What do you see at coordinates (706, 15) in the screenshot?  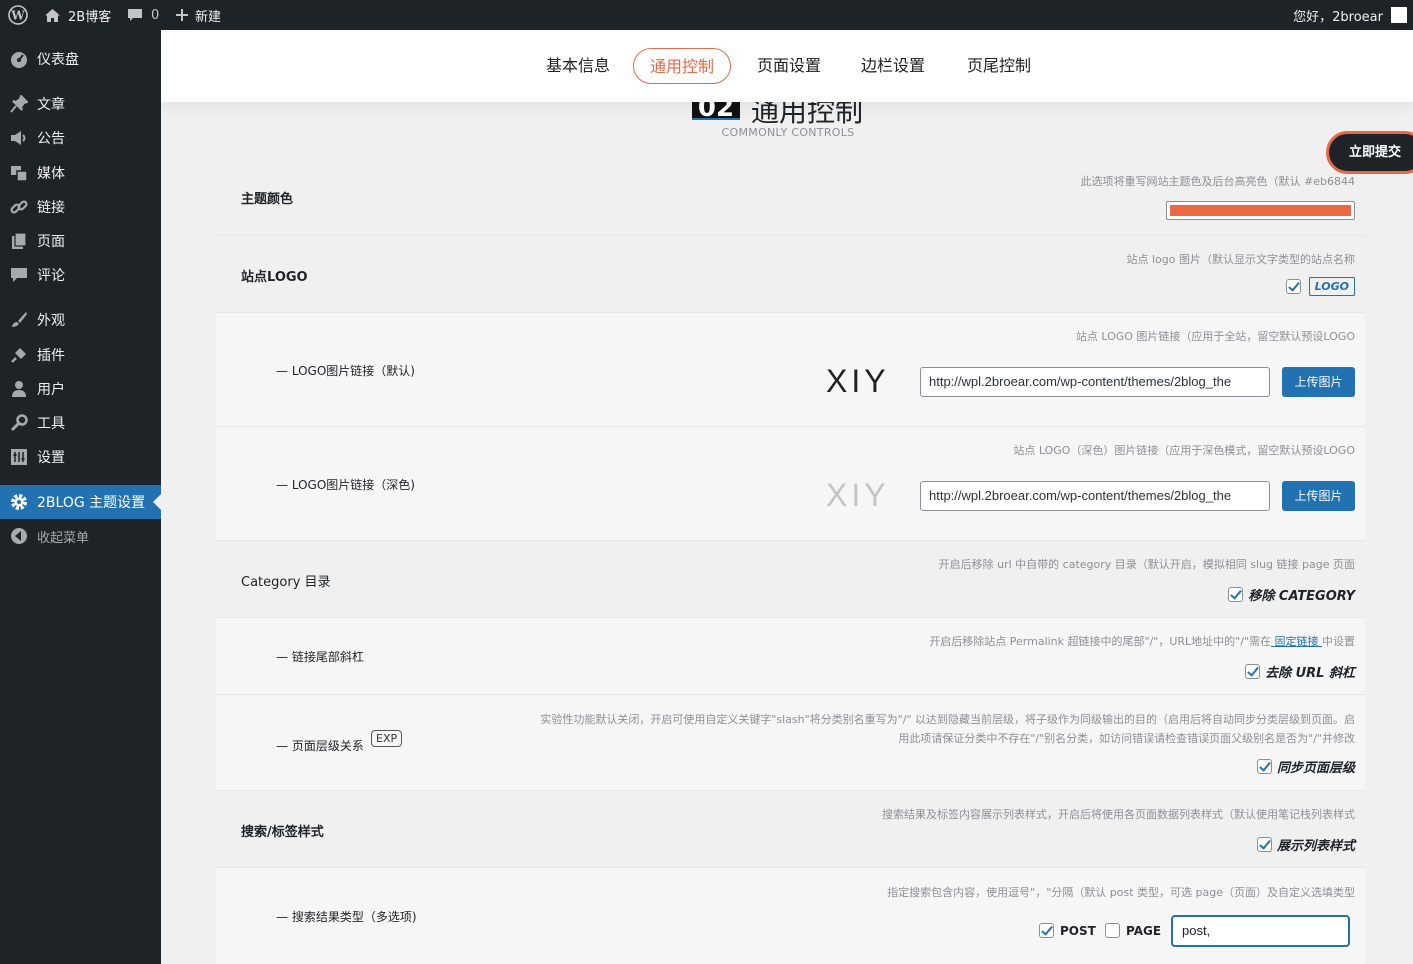 I see `admin-bar: W 2B博客 0 新建 您好，2broear` at bounding box center [706, 15].